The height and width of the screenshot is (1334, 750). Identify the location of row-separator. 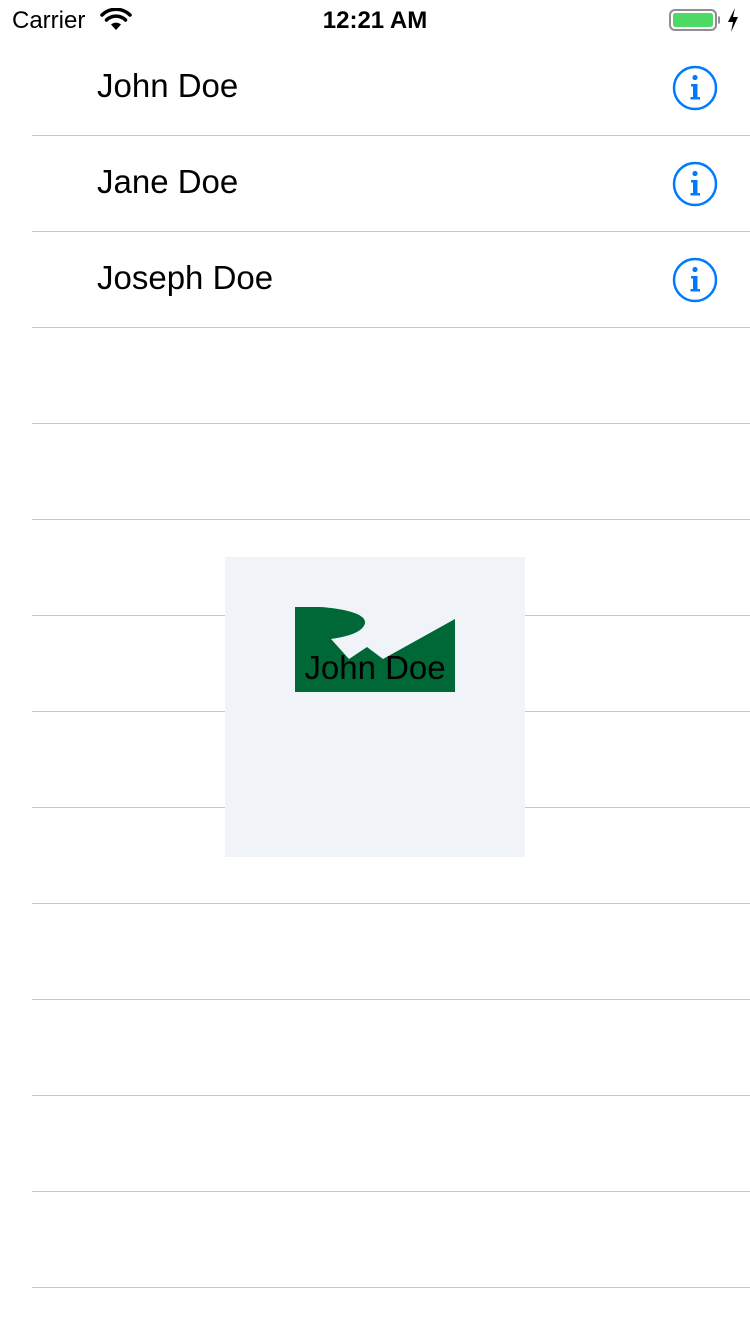
(391, 1287).